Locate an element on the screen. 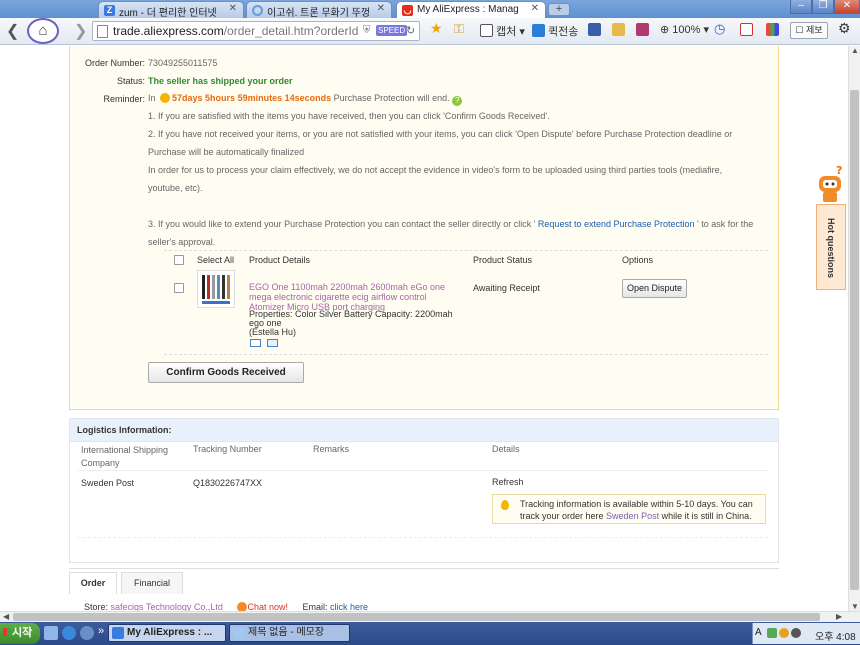  store-name-link: safecigs Technology Co.,Ltd is located at coordinates (167, 606).